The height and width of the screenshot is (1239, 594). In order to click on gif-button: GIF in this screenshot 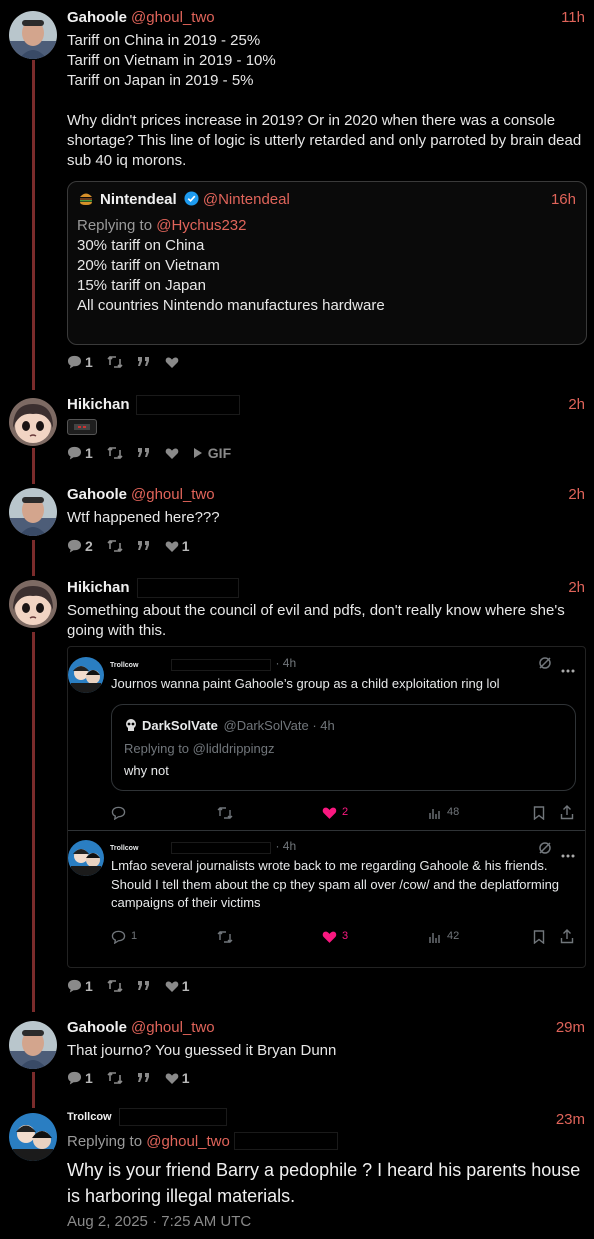, I will do `click(212, 453)`.